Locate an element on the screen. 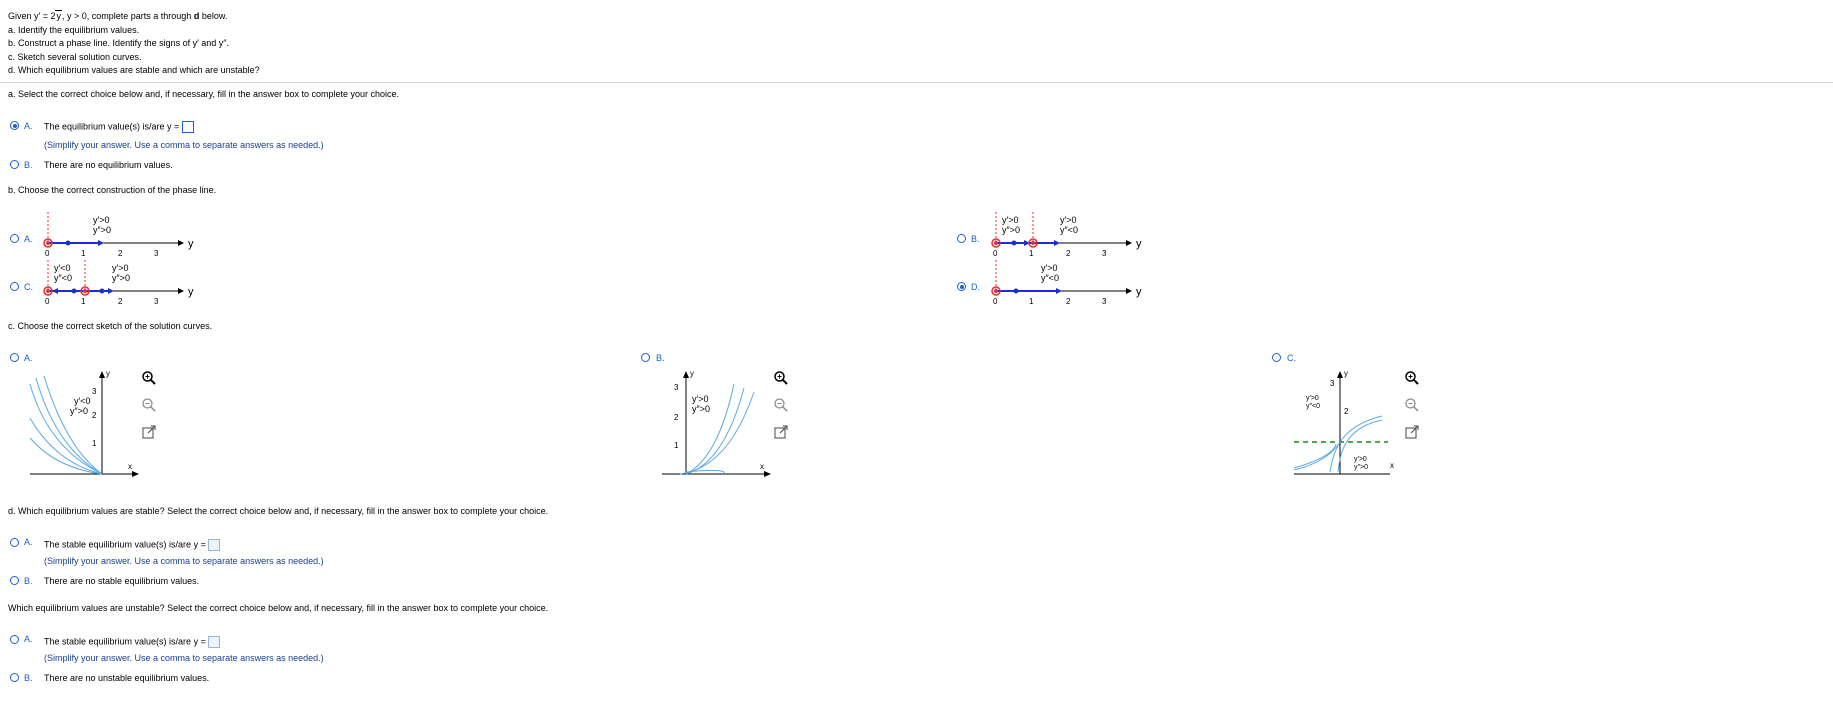  phase-line-b: y′>0 y″>0 y′>0 y″<0 y 0 1 2 3 is located at coordinates (1066, 235).